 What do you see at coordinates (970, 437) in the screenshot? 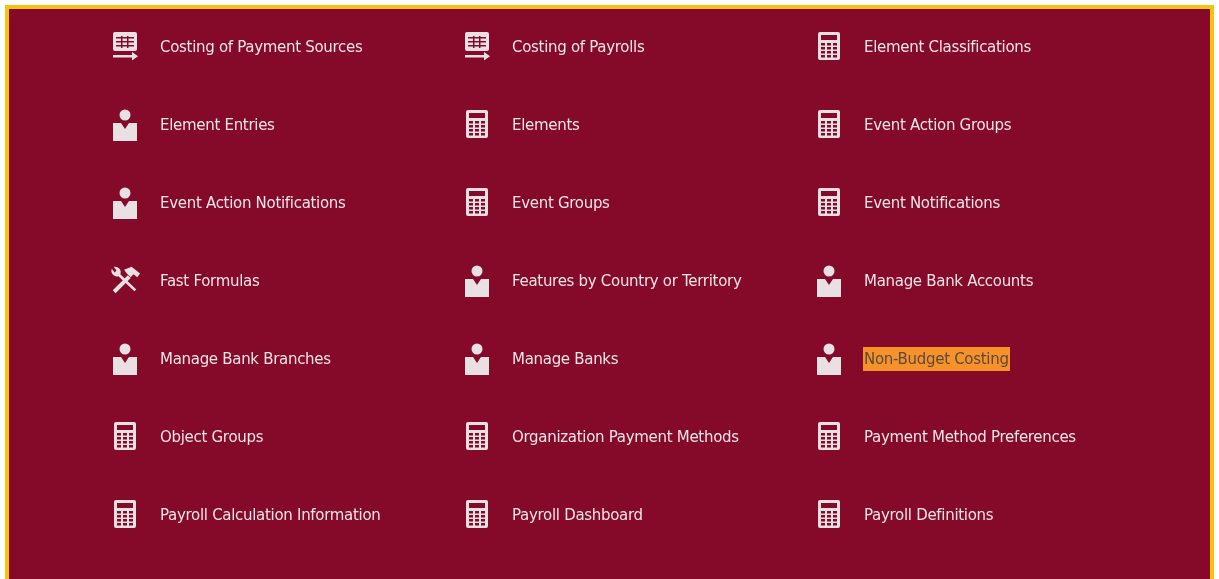
I see `task-link: Payment Method Preferences` at bounding box center [970, 437].